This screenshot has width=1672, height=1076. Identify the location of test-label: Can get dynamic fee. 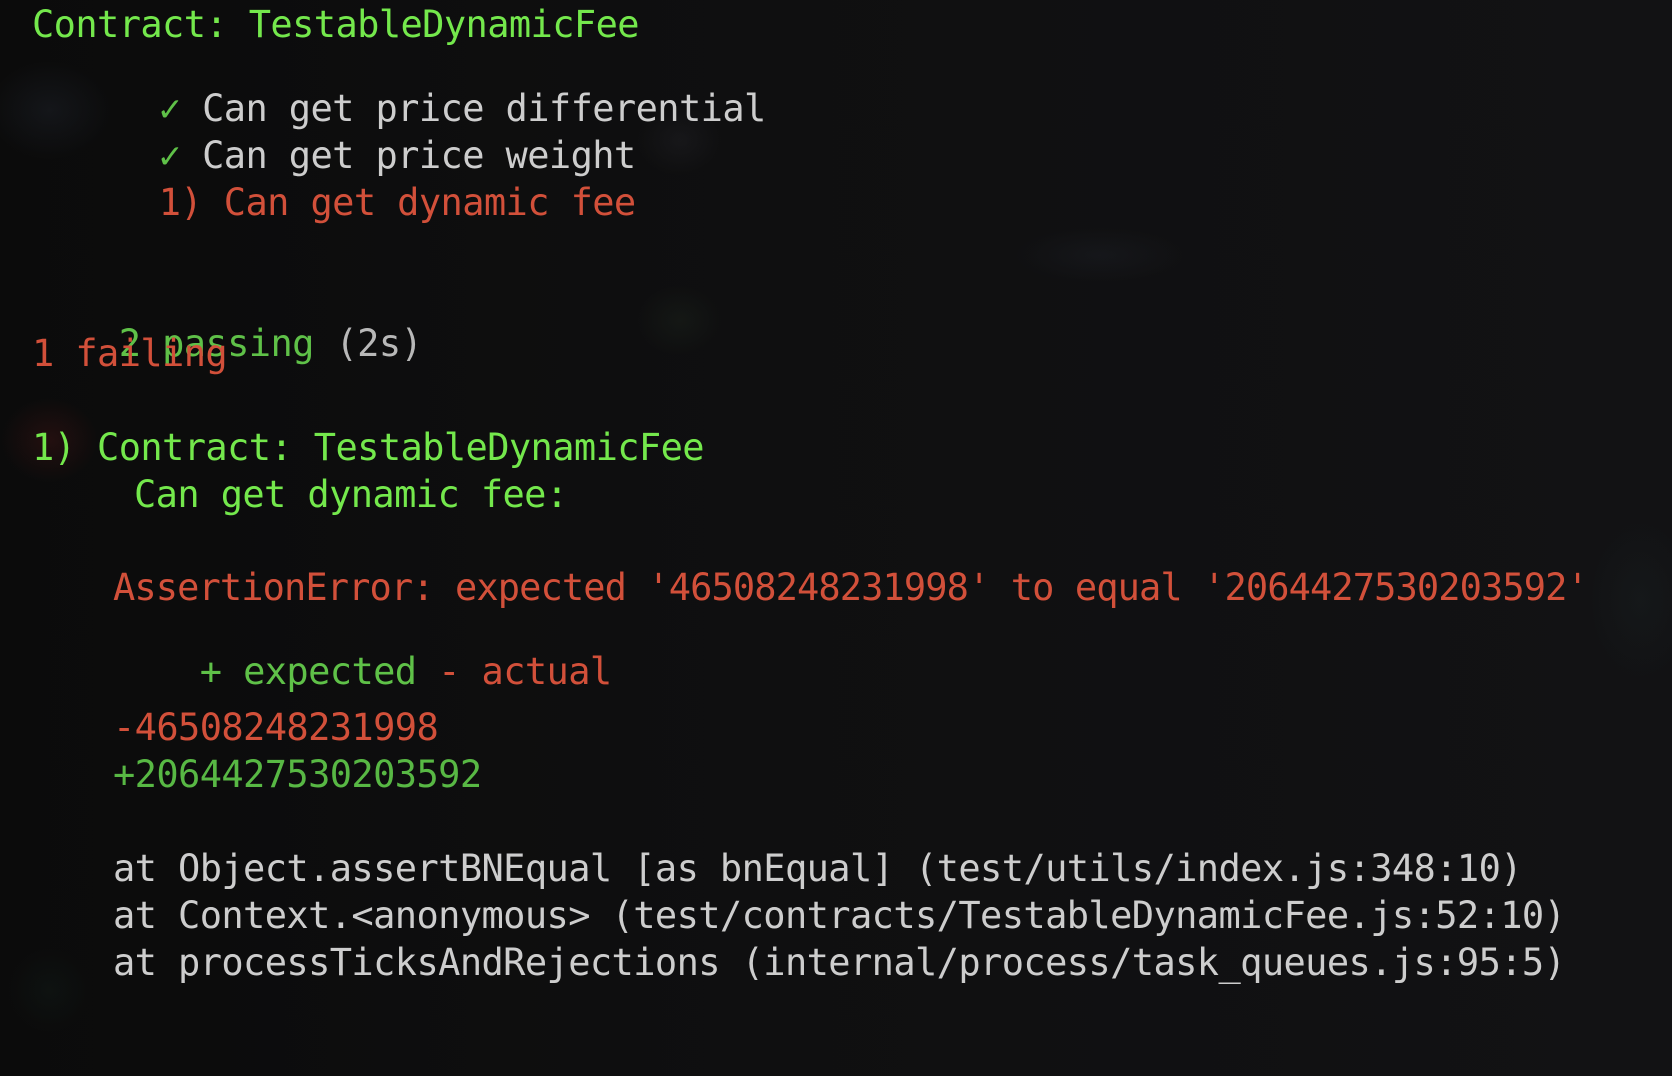
(429, 202).